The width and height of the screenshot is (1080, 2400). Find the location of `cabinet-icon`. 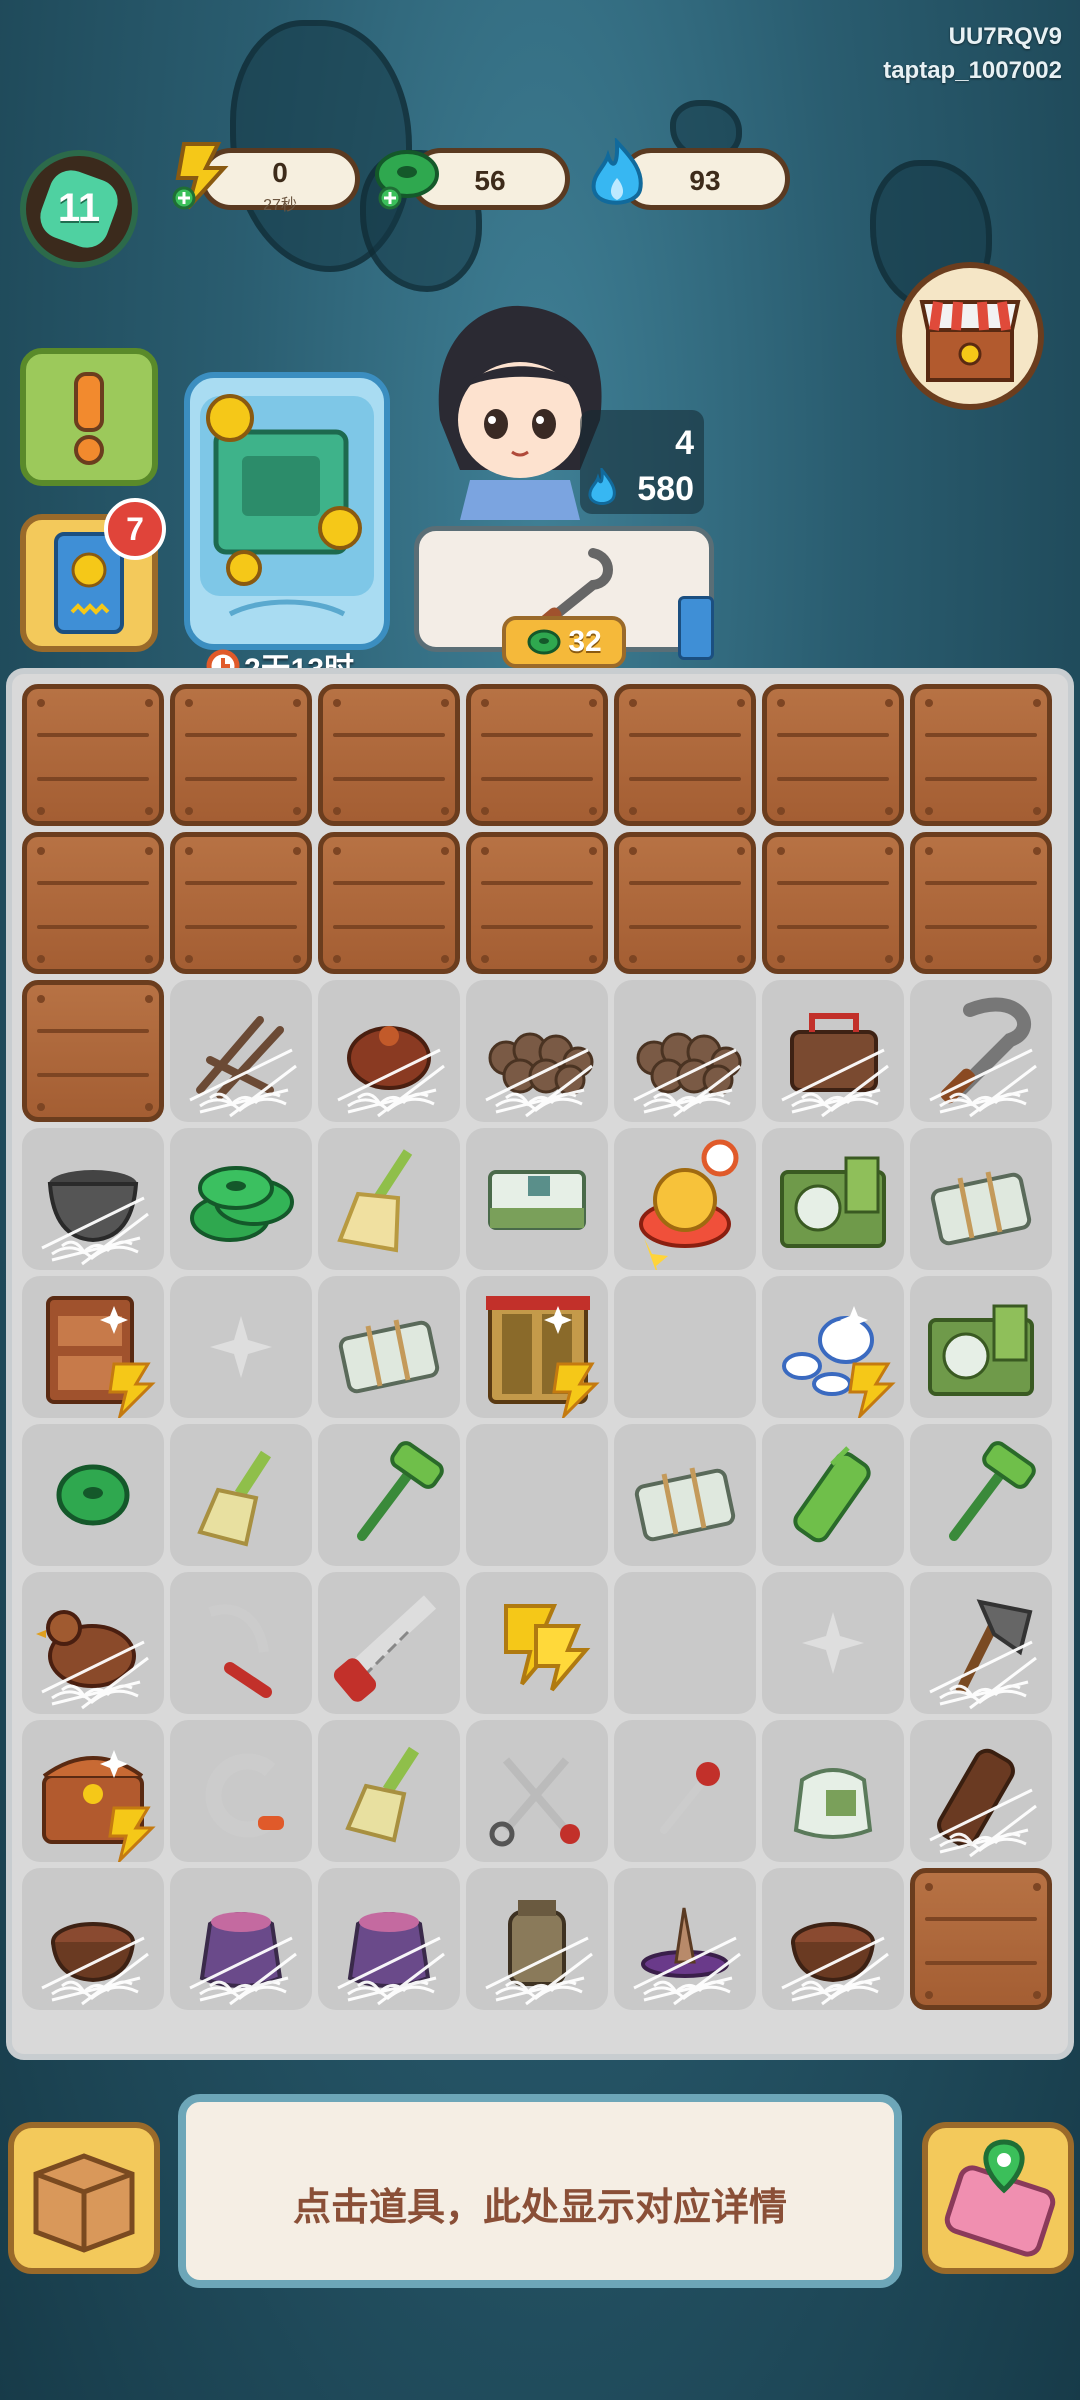

cabinet-icon is located at coordinates (101, 1357).